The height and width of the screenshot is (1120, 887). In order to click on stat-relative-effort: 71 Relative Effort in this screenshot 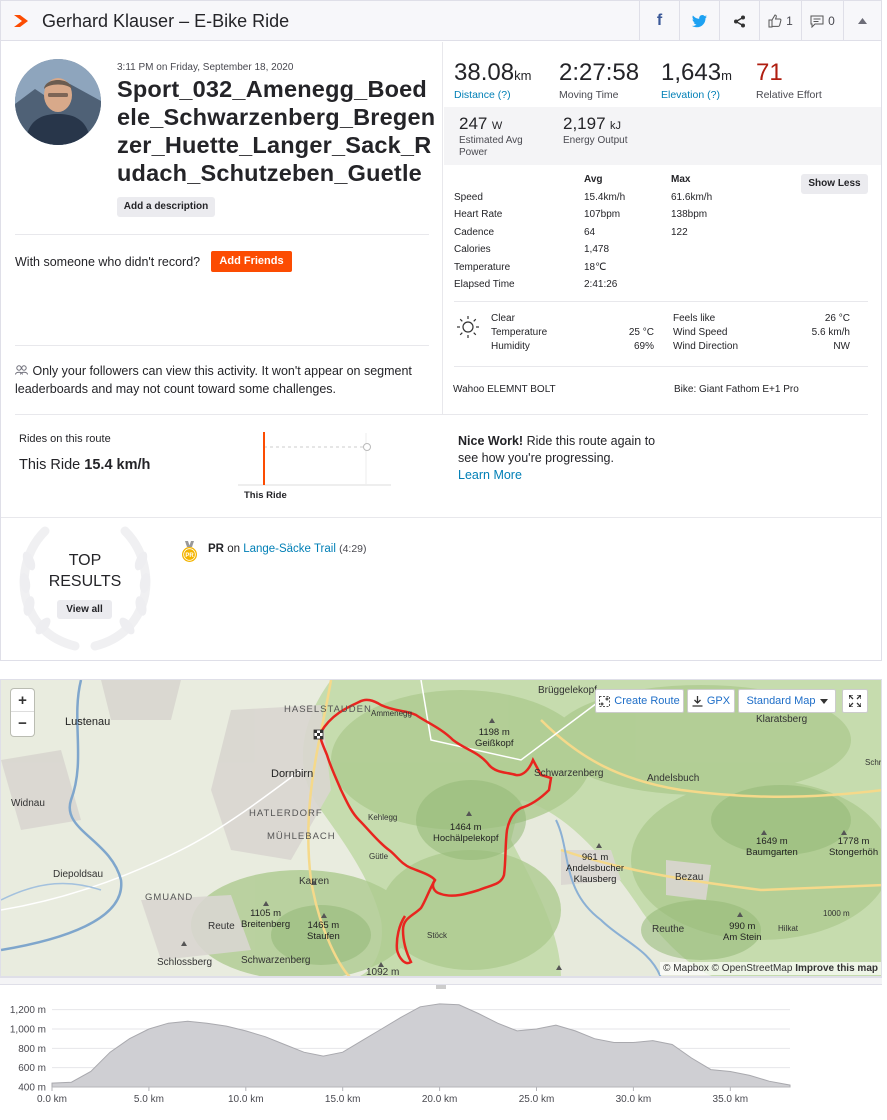, I will do `click(789, 80)`.